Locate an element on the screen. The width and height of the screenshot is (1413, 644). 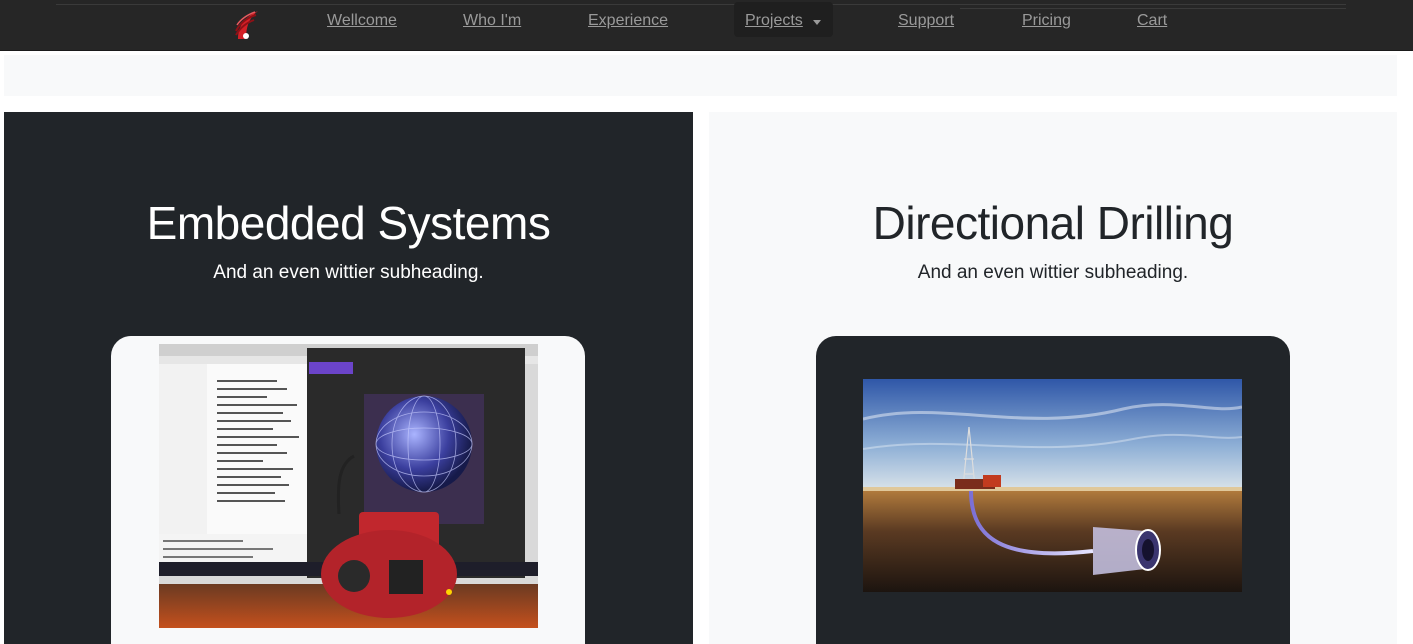
drilling-rig-illustration is located at coordinates (1052, 485).